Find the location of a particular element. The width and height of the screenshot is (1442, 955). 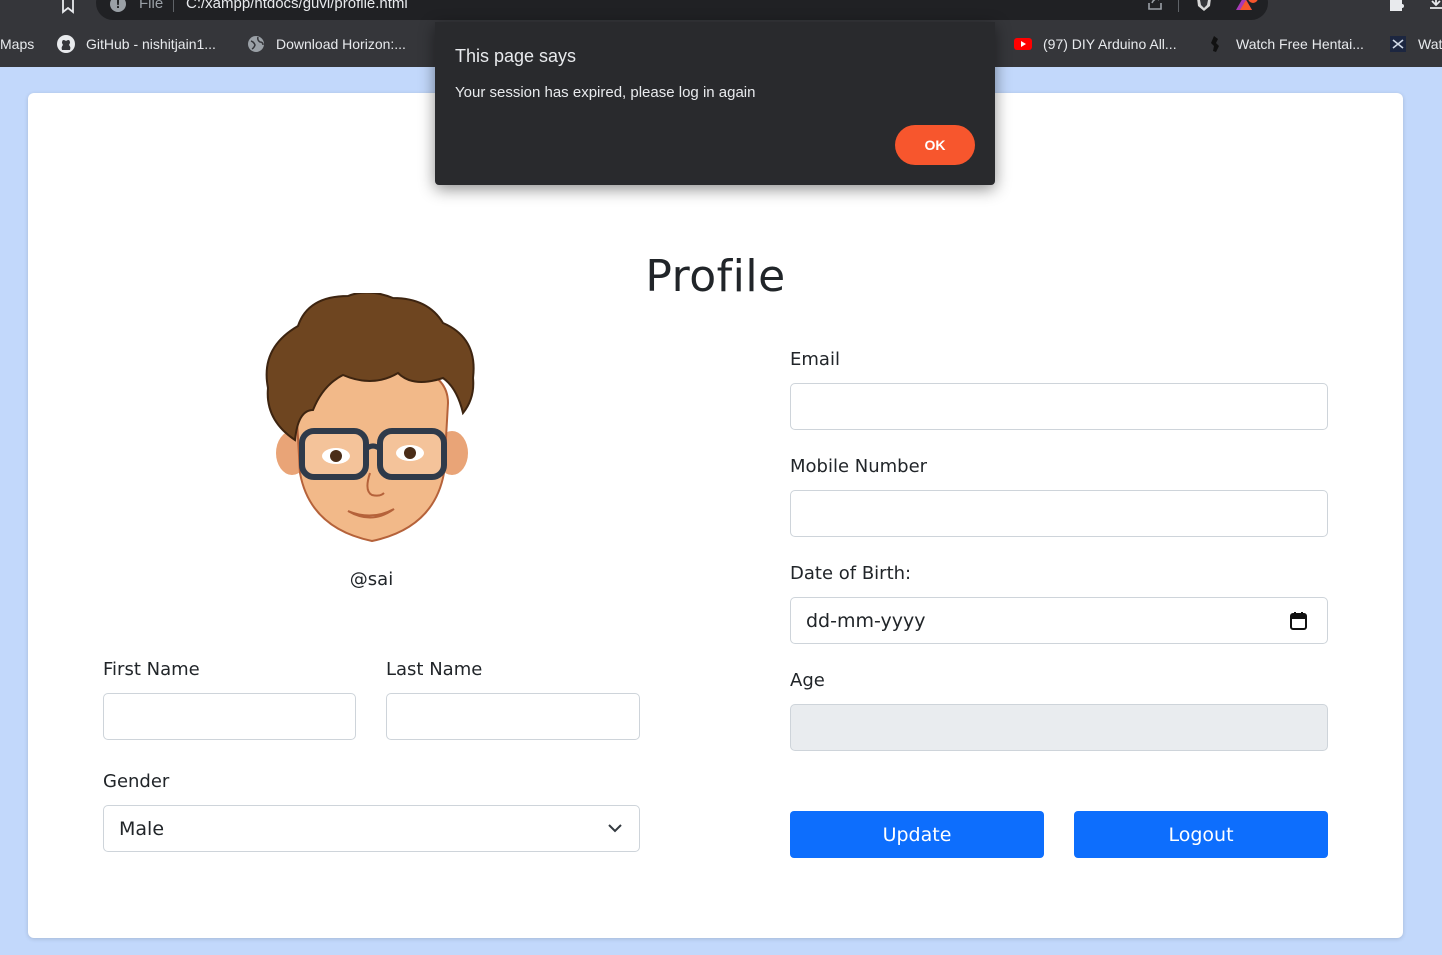

bookmark-label: Maps is located at coordinates (17, 44).